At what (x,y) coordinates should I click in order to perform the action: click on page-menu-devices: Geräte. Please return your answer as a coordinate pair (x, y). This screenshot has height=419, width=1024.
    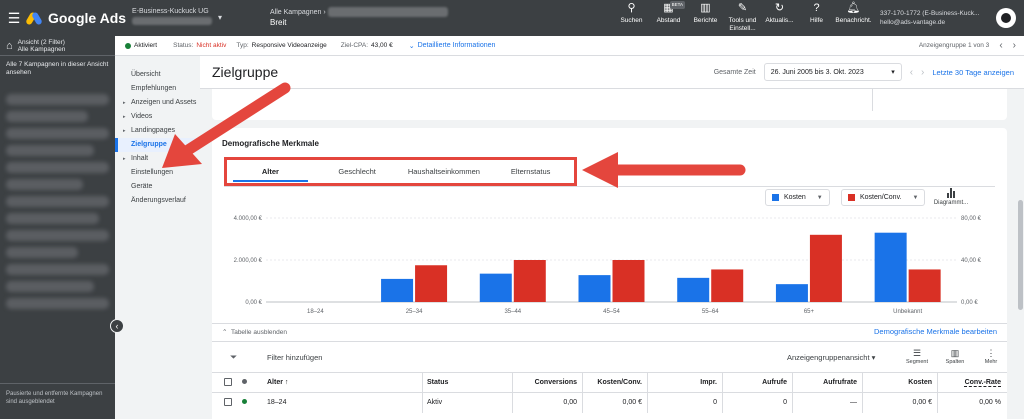
    Looking at the image, I should click on (157, 187).